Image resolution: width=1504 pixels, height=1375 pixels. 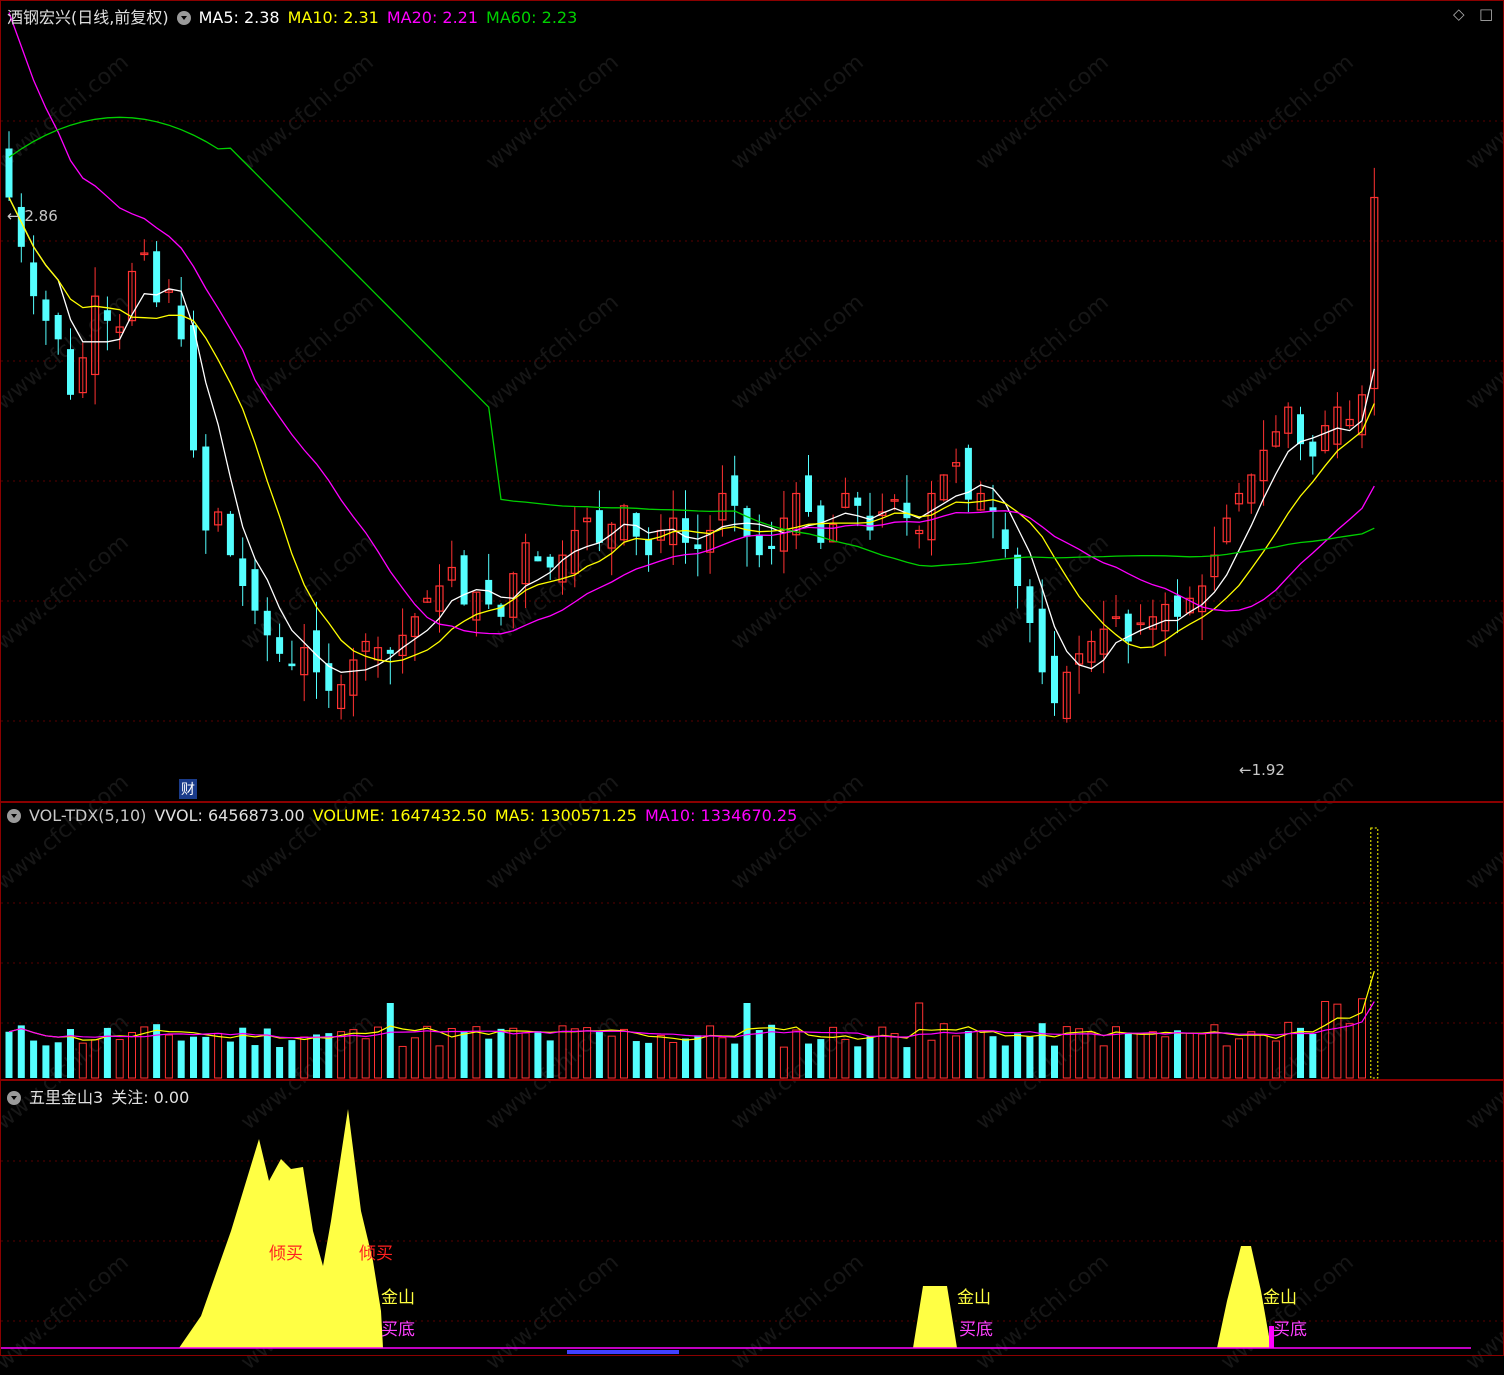 What do you see at coordinates (88, 17) in the screenshot?
I see `stock-title: 酒钢宏兴(日线,前复权)` at bounding box center [88, 17].